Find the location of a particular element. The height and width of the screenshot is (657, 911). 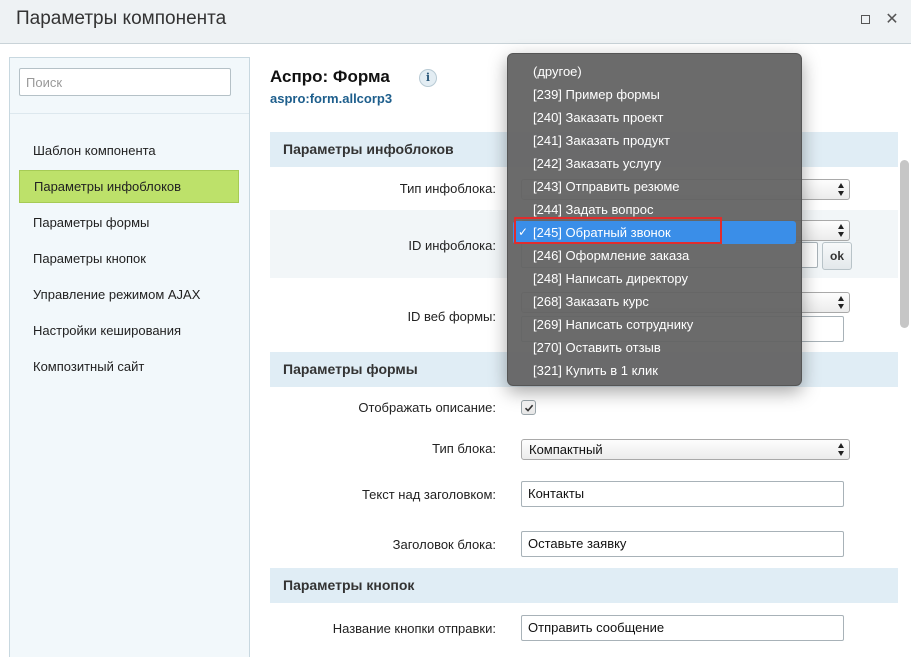

submit-button-name-input: Отправить сообщение is located at coordinates (682, 628).